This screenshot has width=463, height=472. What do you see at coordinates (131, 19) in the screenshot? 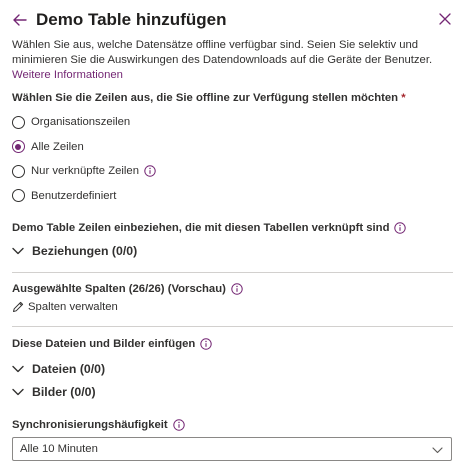
I see `page-title: Demo Table hinzufügen` at bounding box center [131, 19].